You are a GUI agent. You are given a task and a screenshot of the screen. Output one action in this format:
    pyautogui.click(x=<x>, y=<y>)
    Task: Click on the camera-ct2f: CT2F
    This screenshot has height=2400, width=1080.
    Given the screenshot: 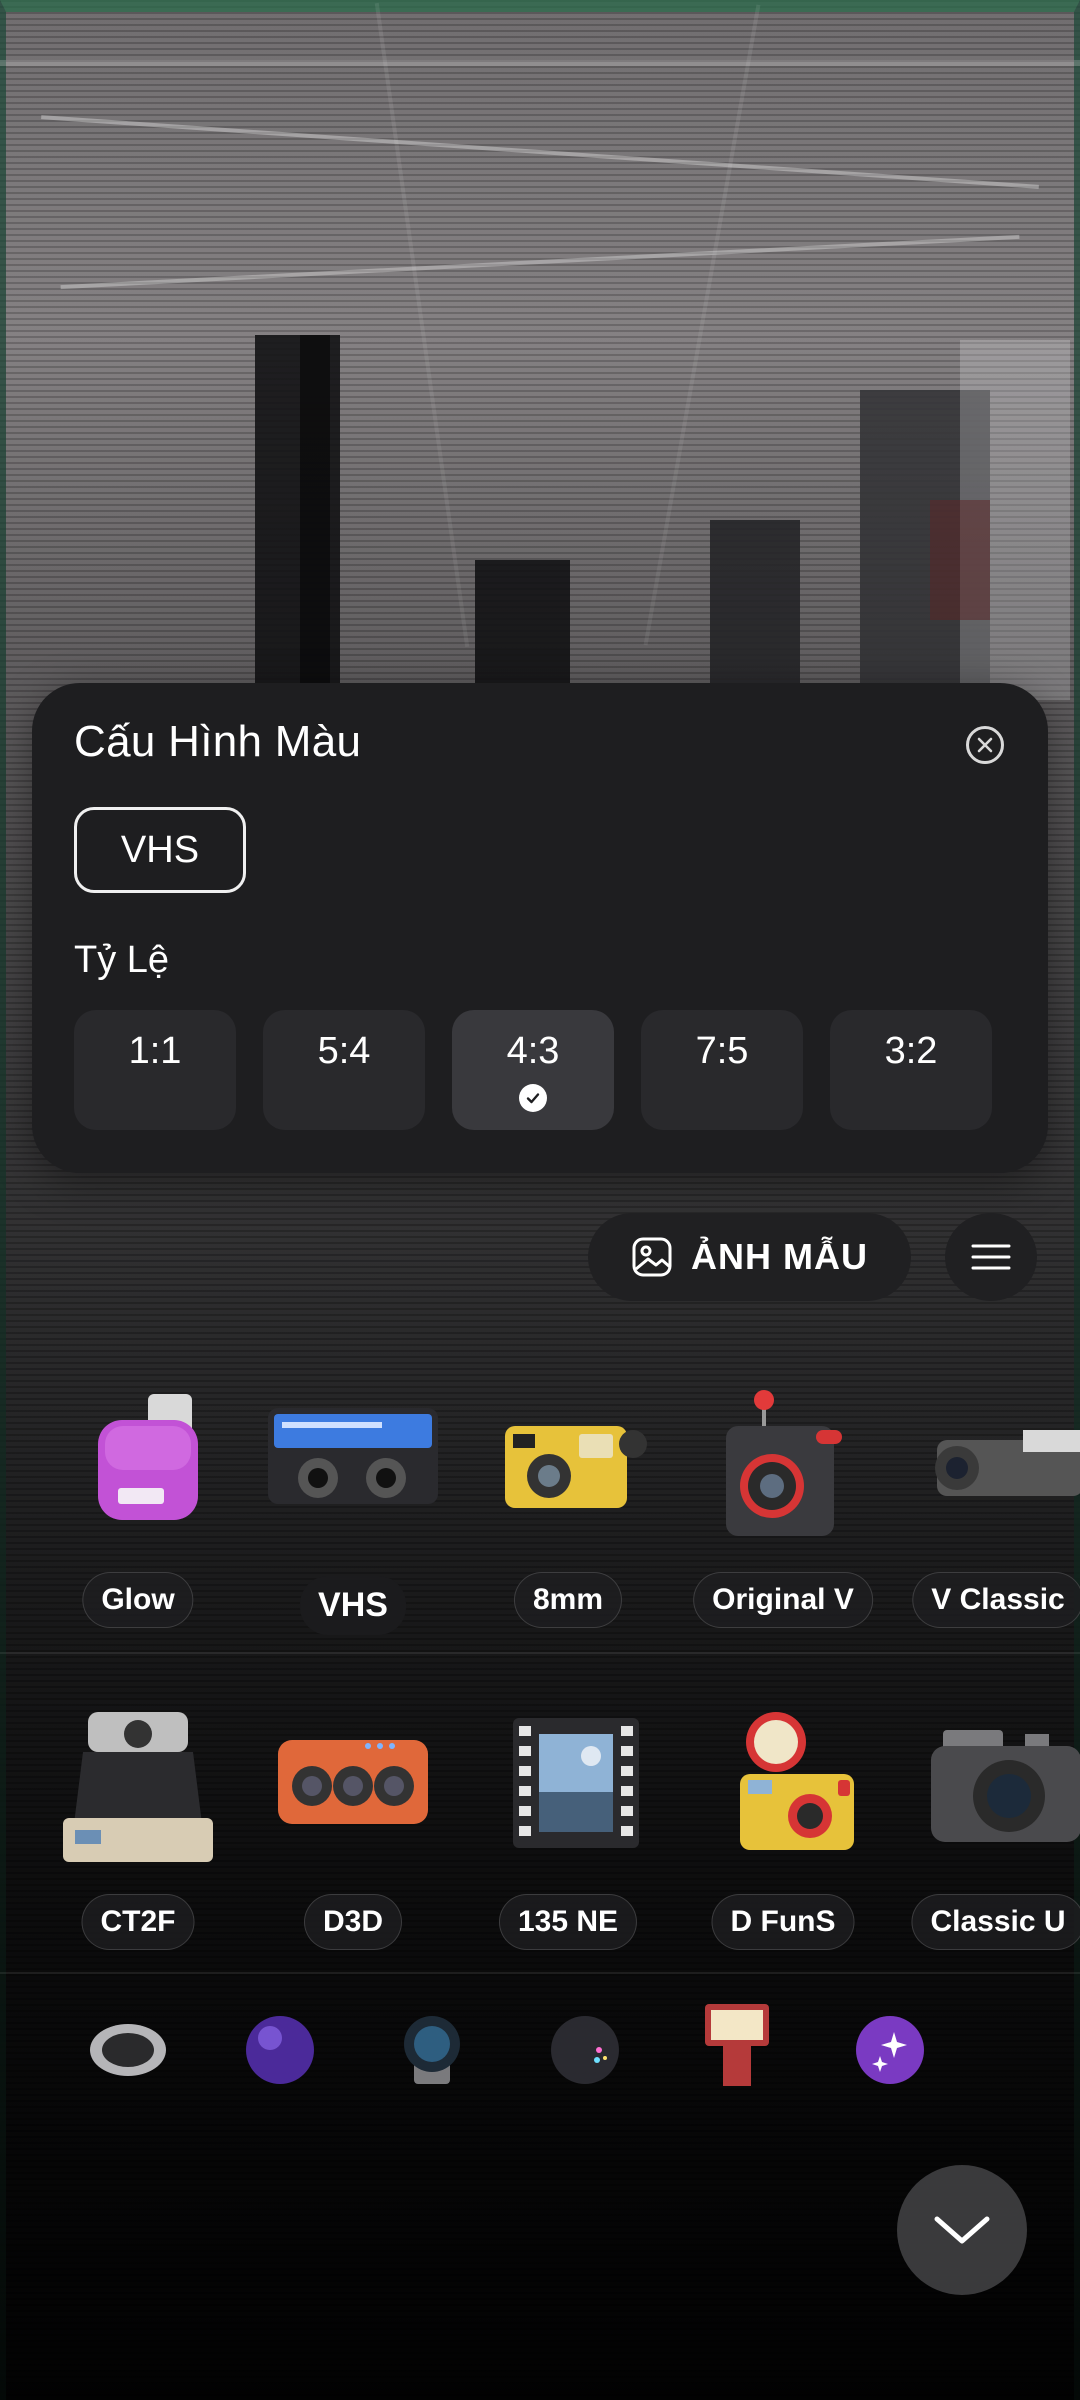 What is the action you would take?
    pyautogui.click(x=138, y=1857)
    